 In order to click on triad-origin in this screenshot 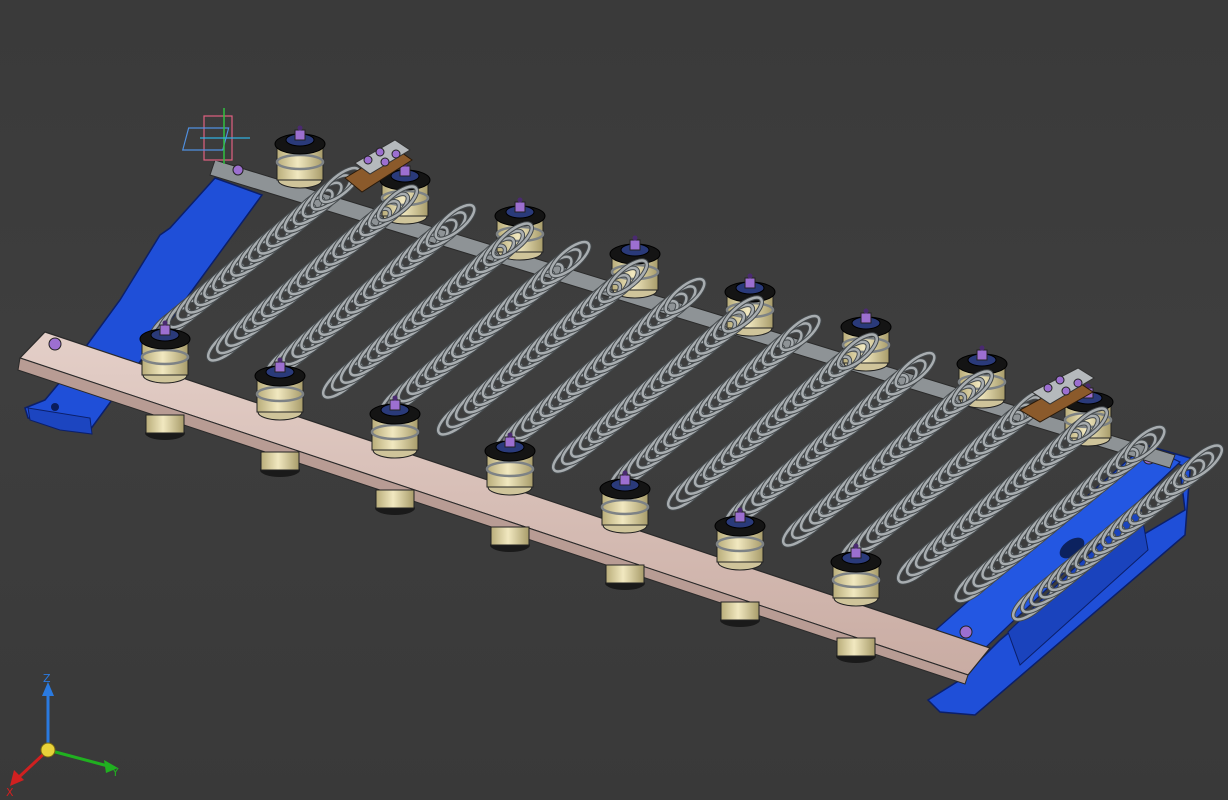, I will do `click(48, 750)`.